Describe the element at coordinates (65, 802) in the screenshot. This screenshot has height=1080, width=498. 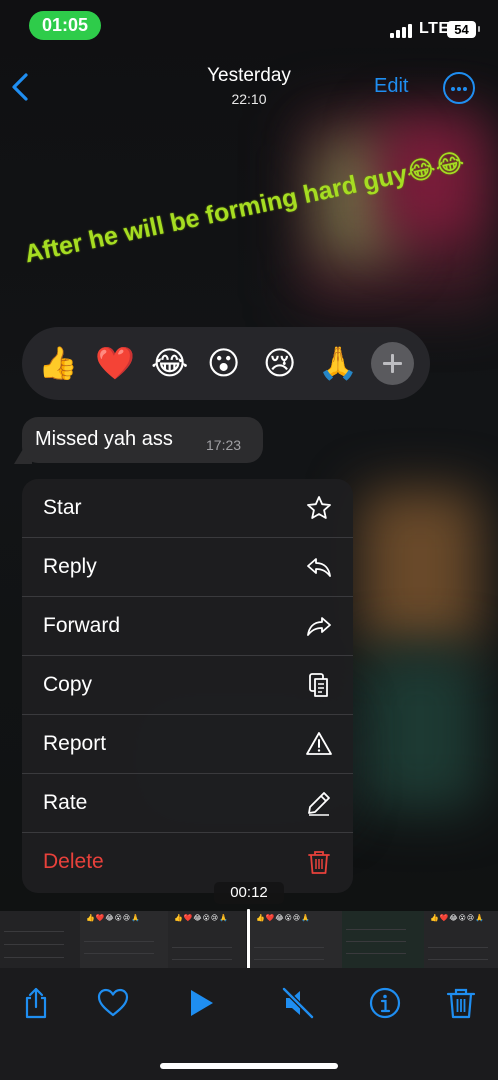
I see `menu-item-label: Rate` at that location.